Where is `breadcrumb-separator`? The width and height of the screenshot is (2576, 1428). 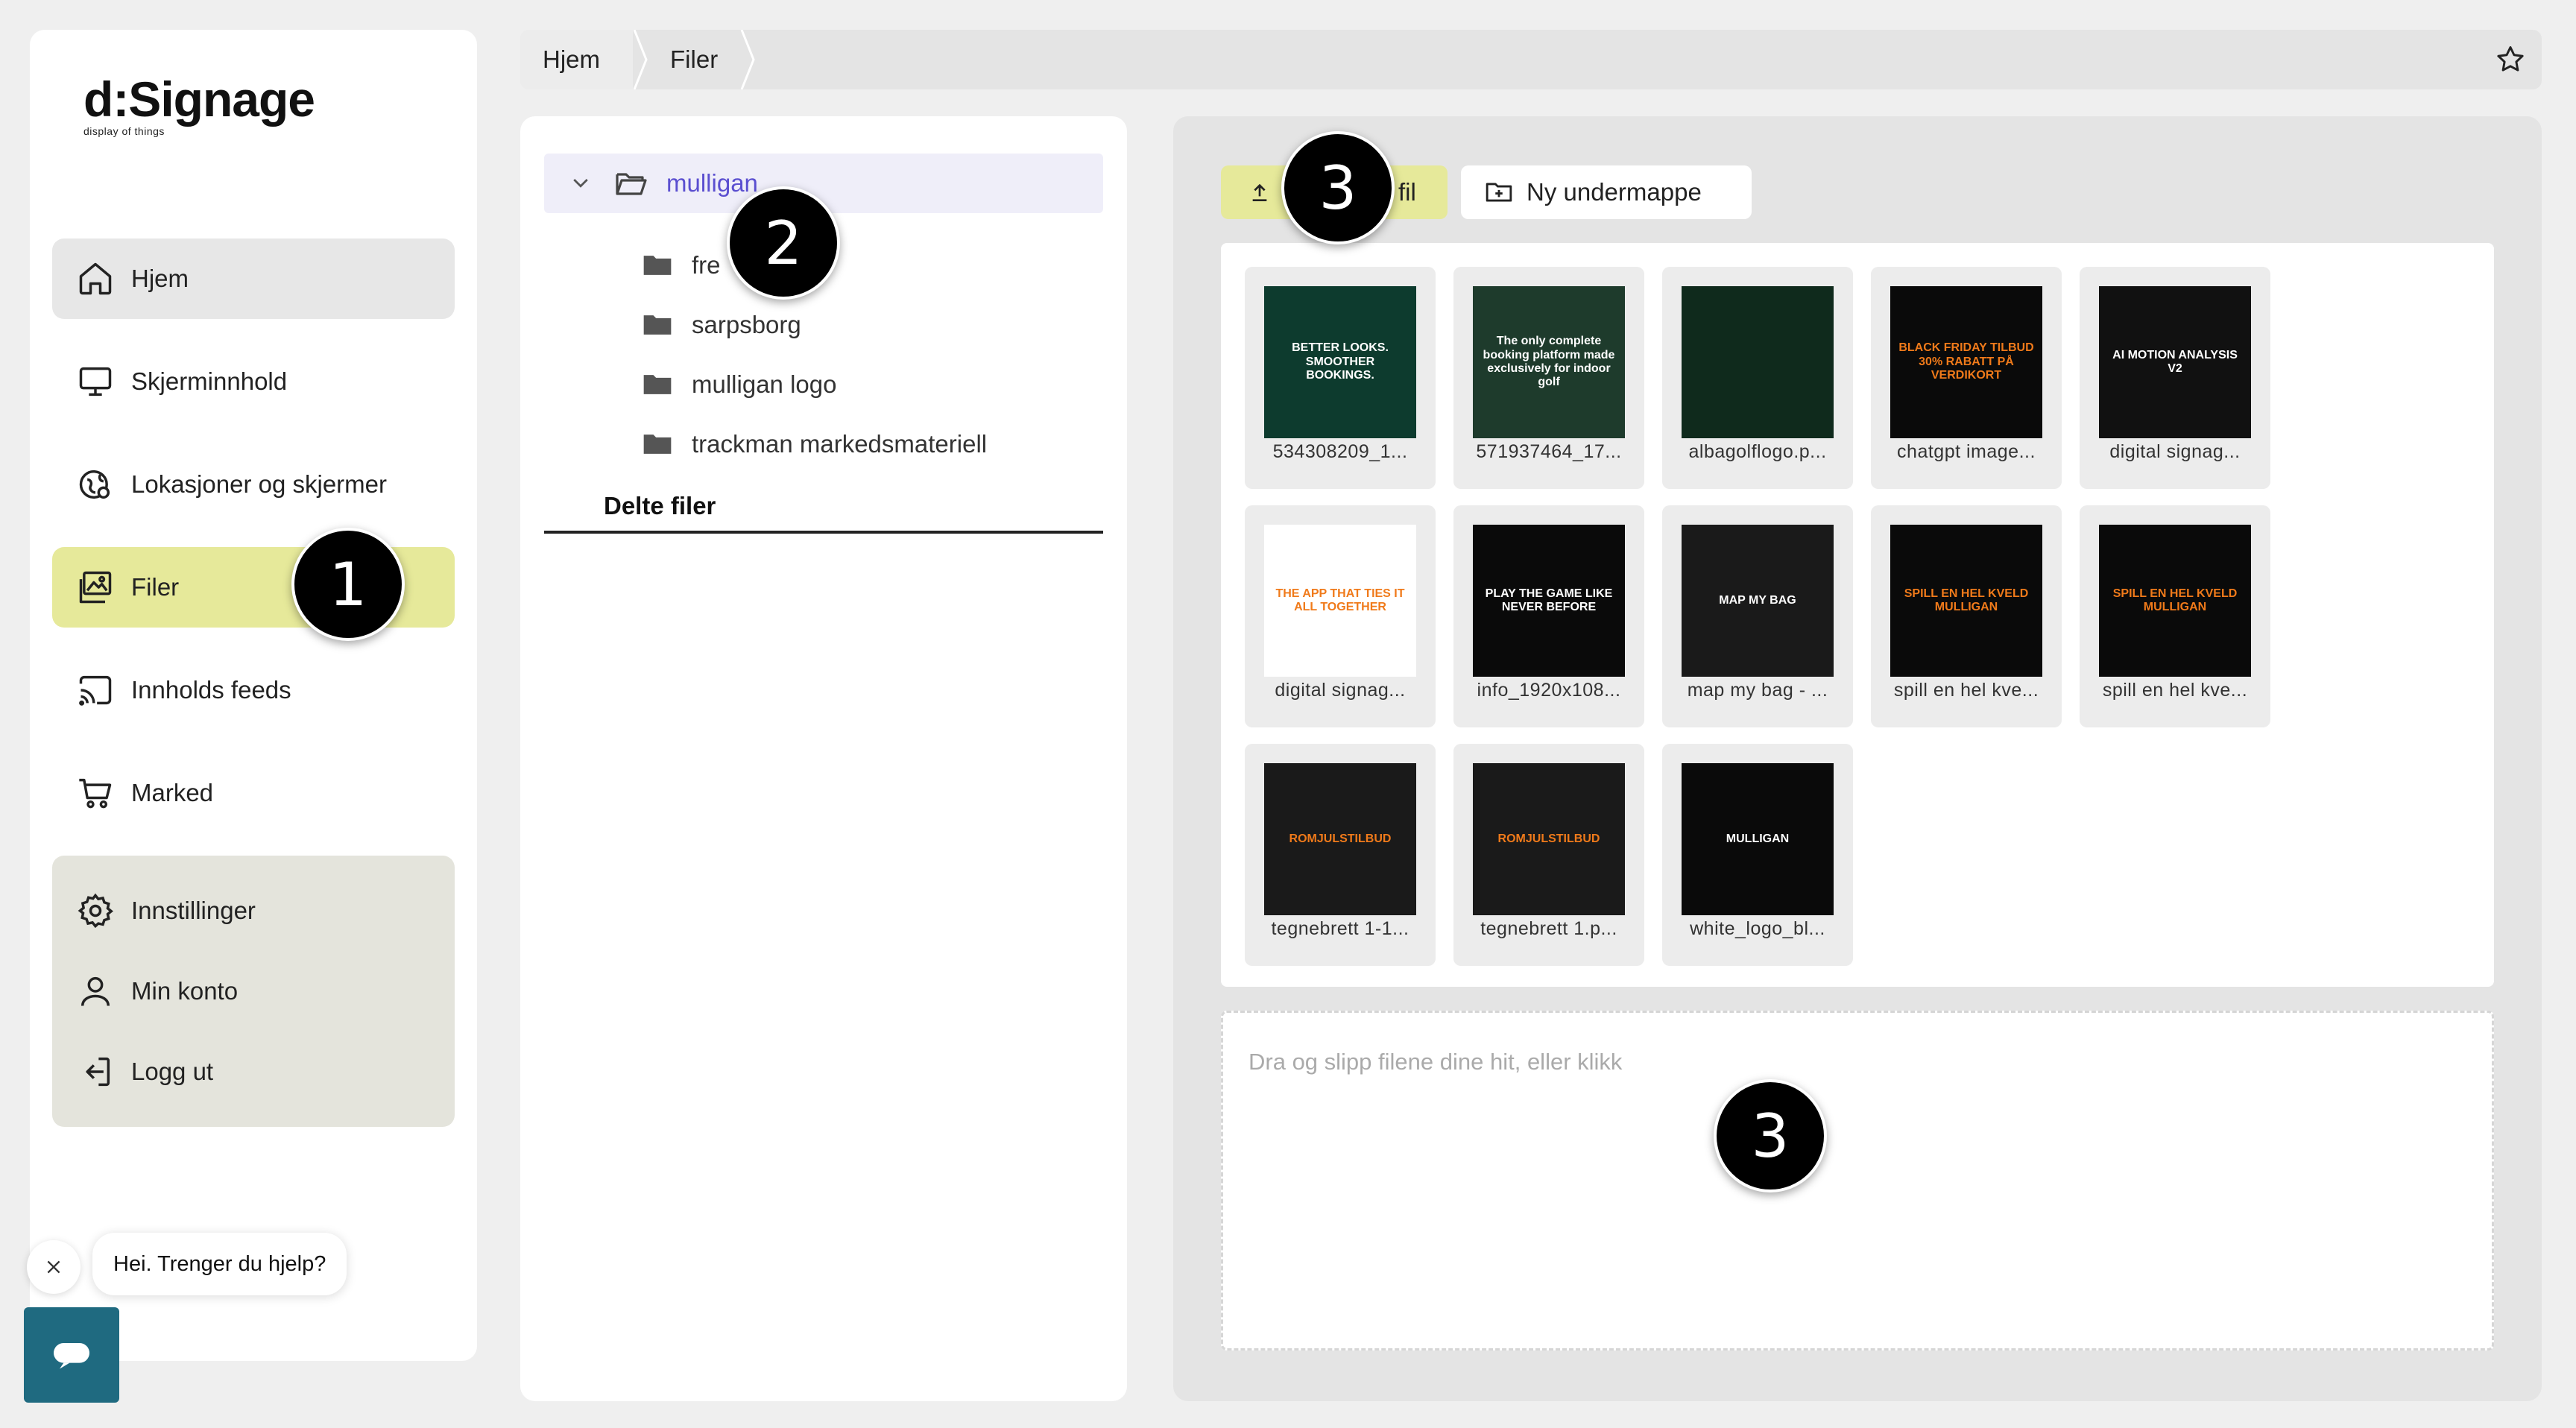 breadcrumb-separator is located at coordinates (747, 59).